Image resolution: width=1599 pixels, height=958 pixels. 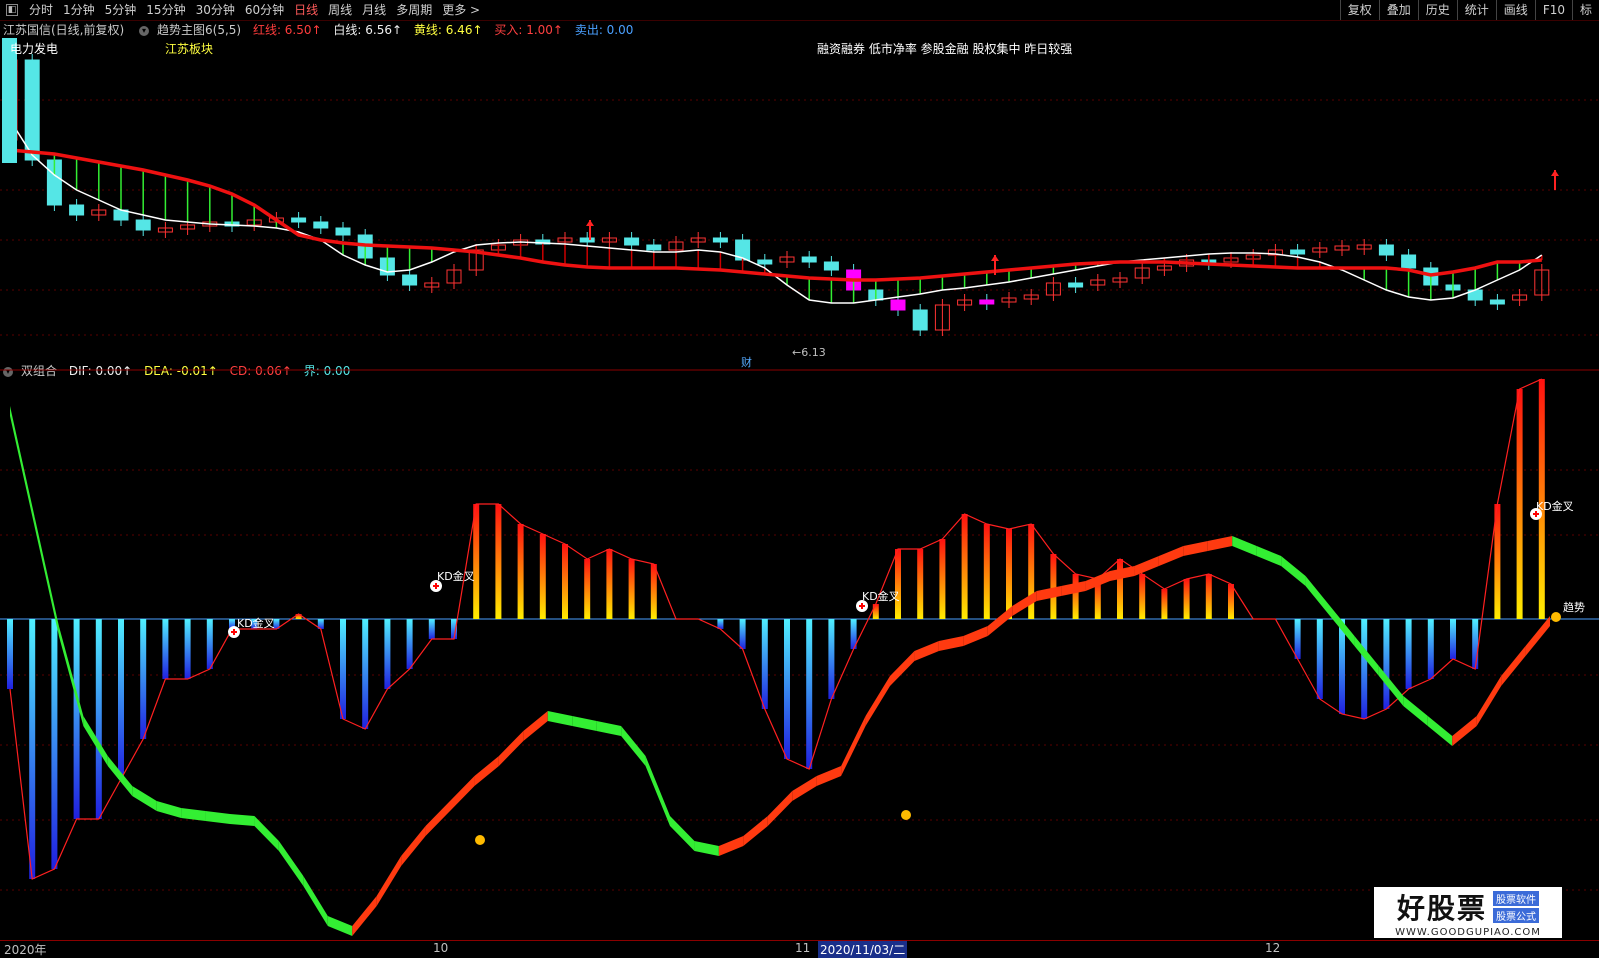 What do you see at coordinates (1441, 908) in the screenshot?
I see `watermark-title: 好股票` at bounding box center [1441, 908].